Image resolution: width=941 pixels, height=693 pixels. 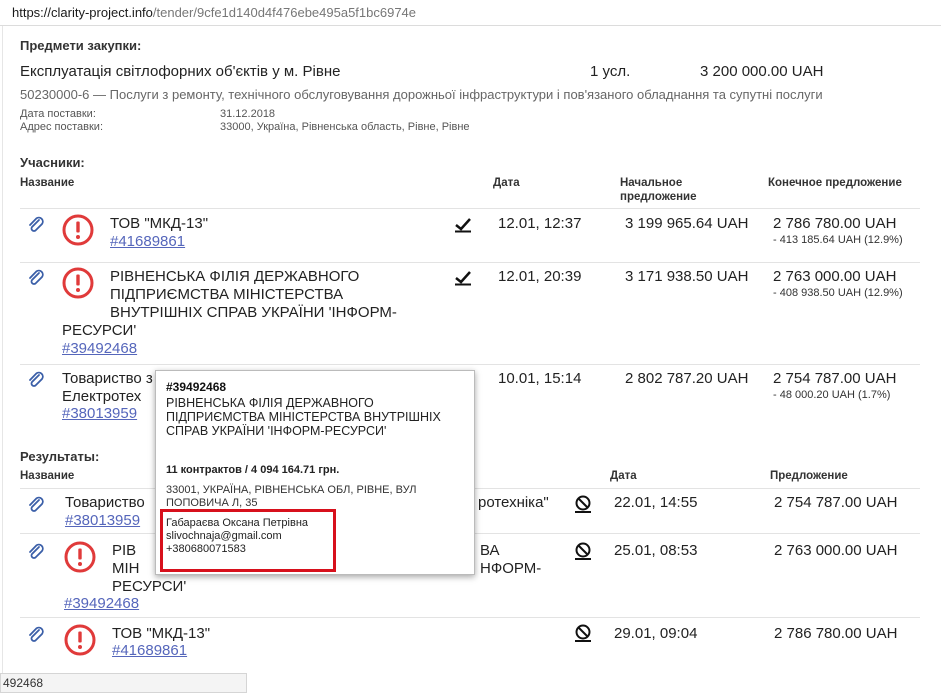 I want to click on result-date: 22.01, 14:55, so click(x=656, y=502).